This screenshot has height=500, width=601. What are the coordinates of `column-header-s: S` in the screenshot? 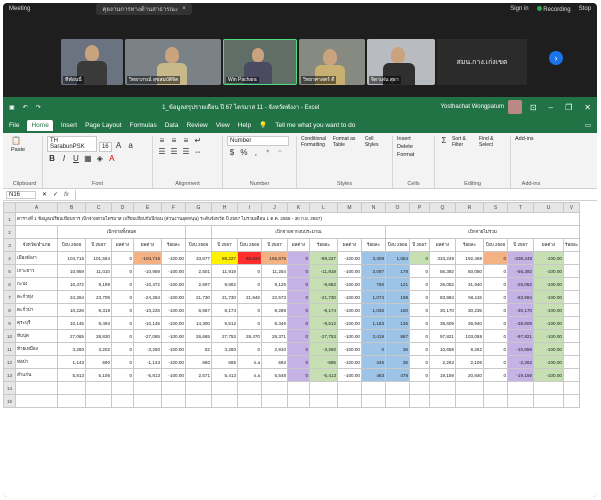 It's located at (495, 207).